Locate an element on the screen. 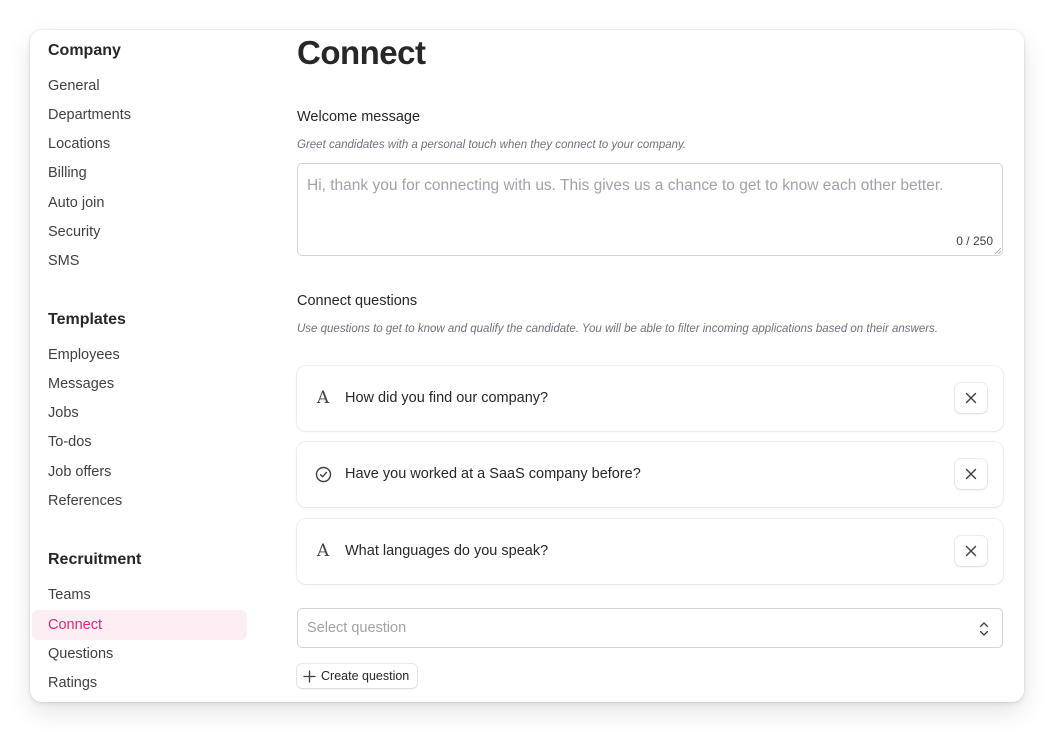 The height and width of the screenshot is (732, 1054). connect-questions-label: Connect questions is located at coordinates (357, 301).